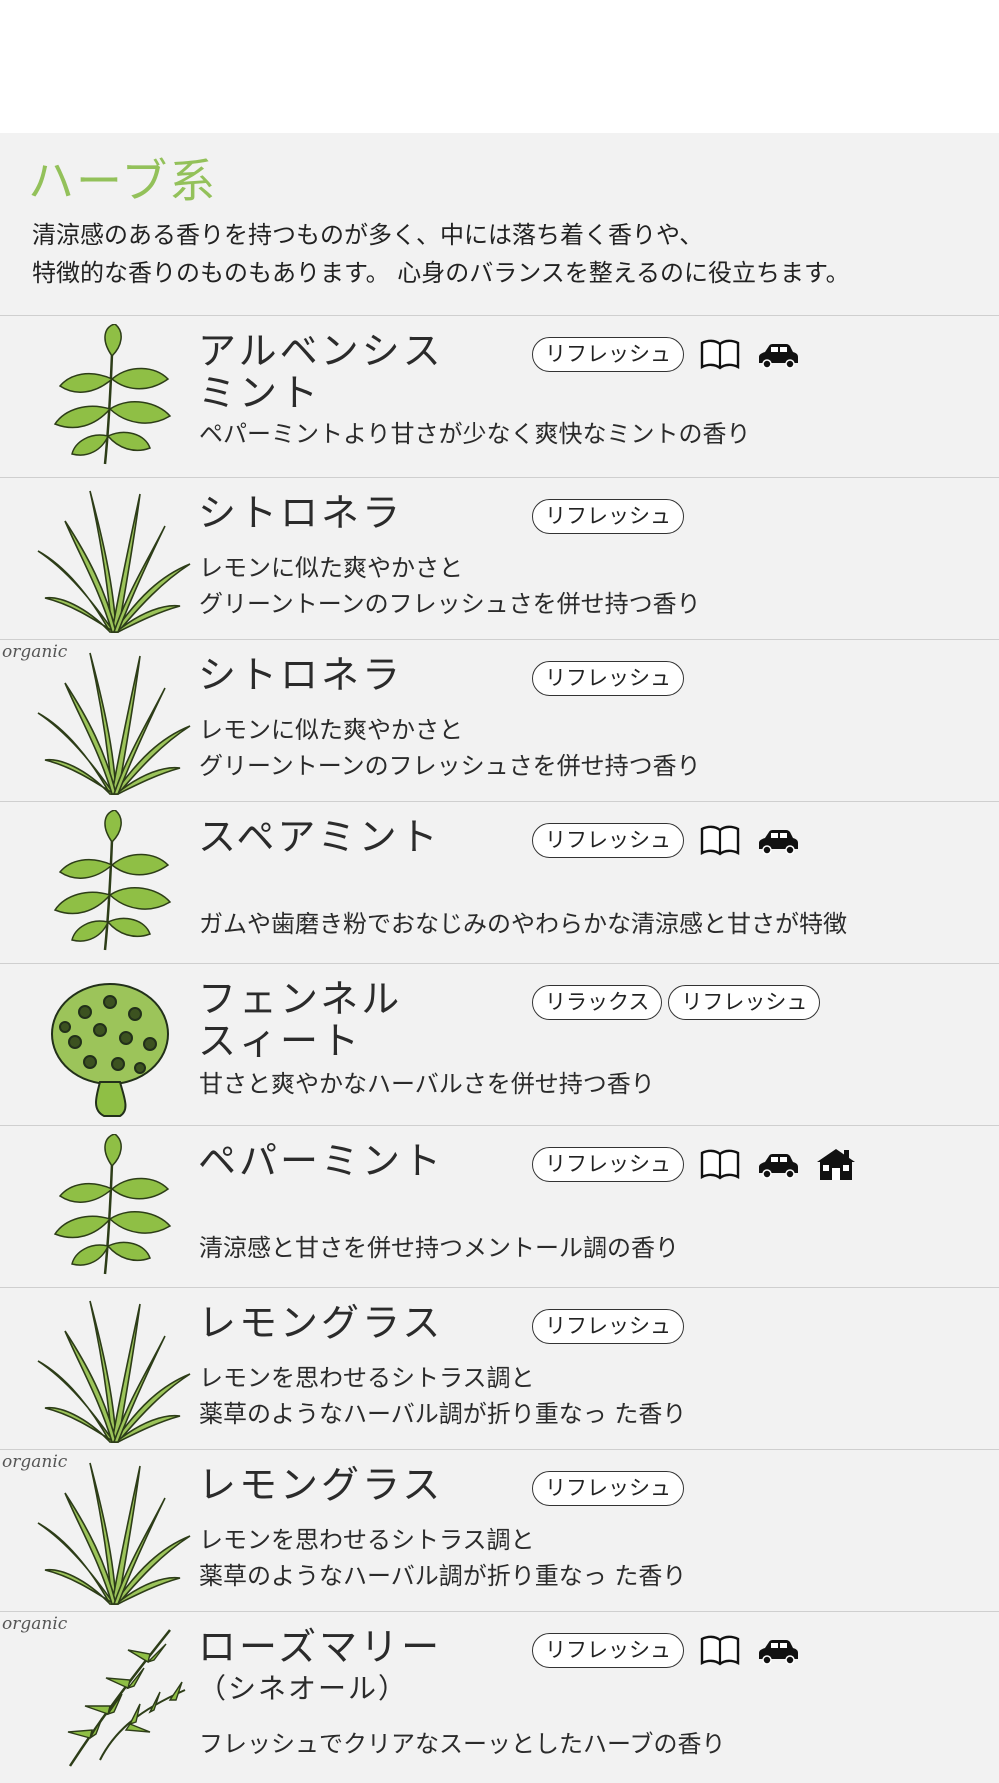  I want to click on herb-name: ローズマリー （シネオール）, so click(320, 1665).